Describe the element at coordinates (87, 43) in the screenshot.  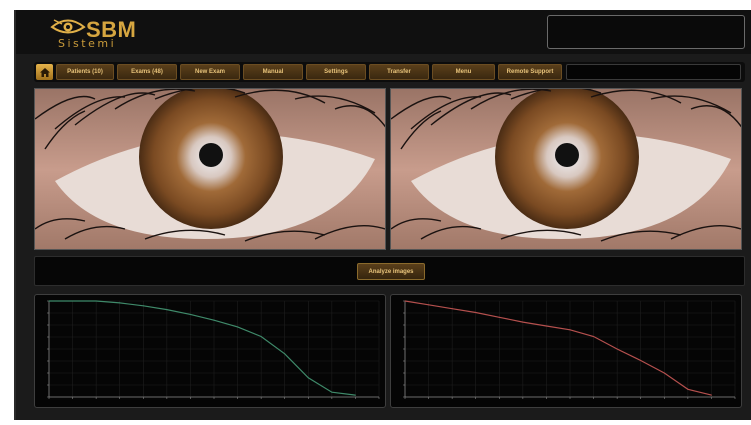
I see `brand-subtitle: Sistemi` at that location.